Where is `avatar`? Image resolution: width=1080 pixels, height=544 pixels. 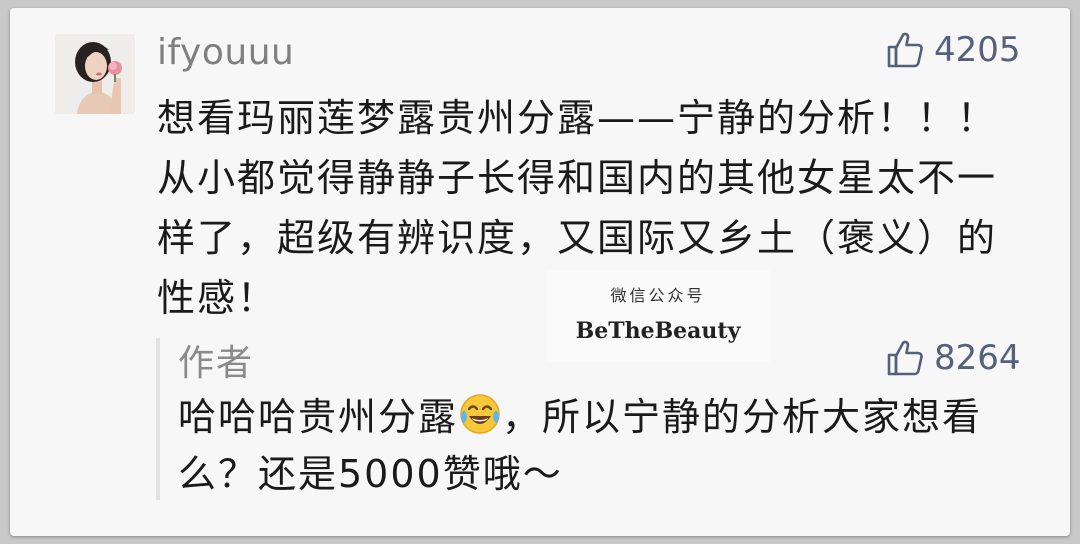
avatar is located at coordinates (95, 74).